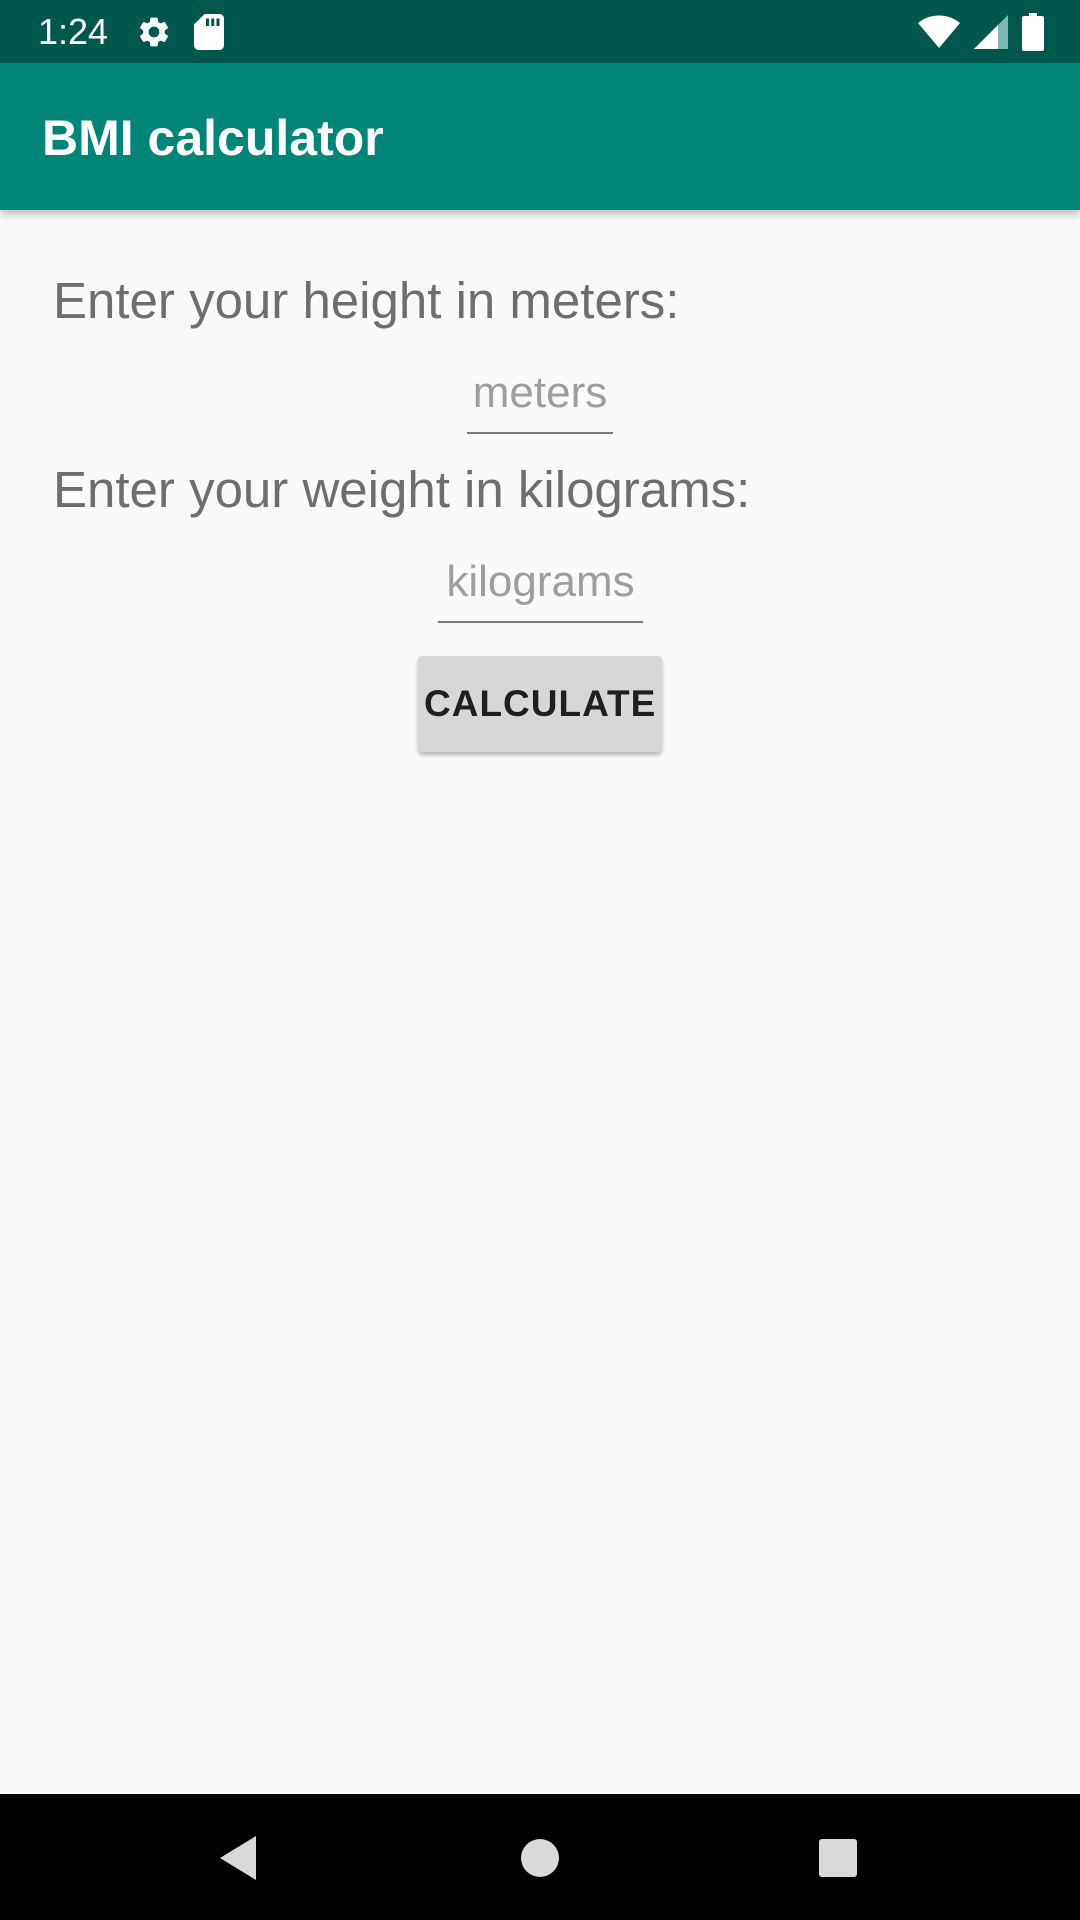  What do you see at coordinates (540, 400) in the screenshot?
I see `height-input` at bounding box center [540, 400].